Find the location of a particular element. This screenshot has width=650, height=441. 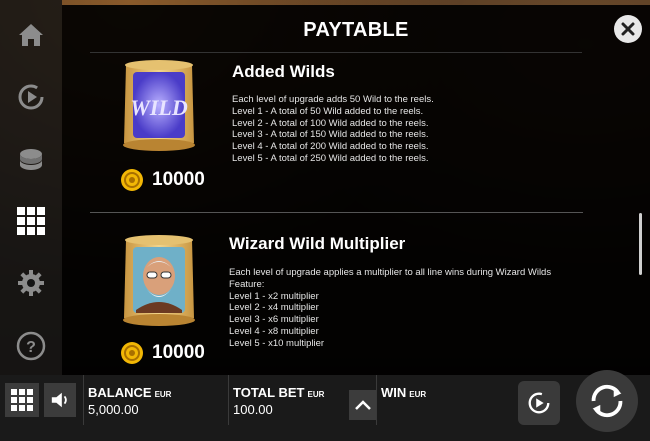

autoplay-button is located at coordinates (539, 403).